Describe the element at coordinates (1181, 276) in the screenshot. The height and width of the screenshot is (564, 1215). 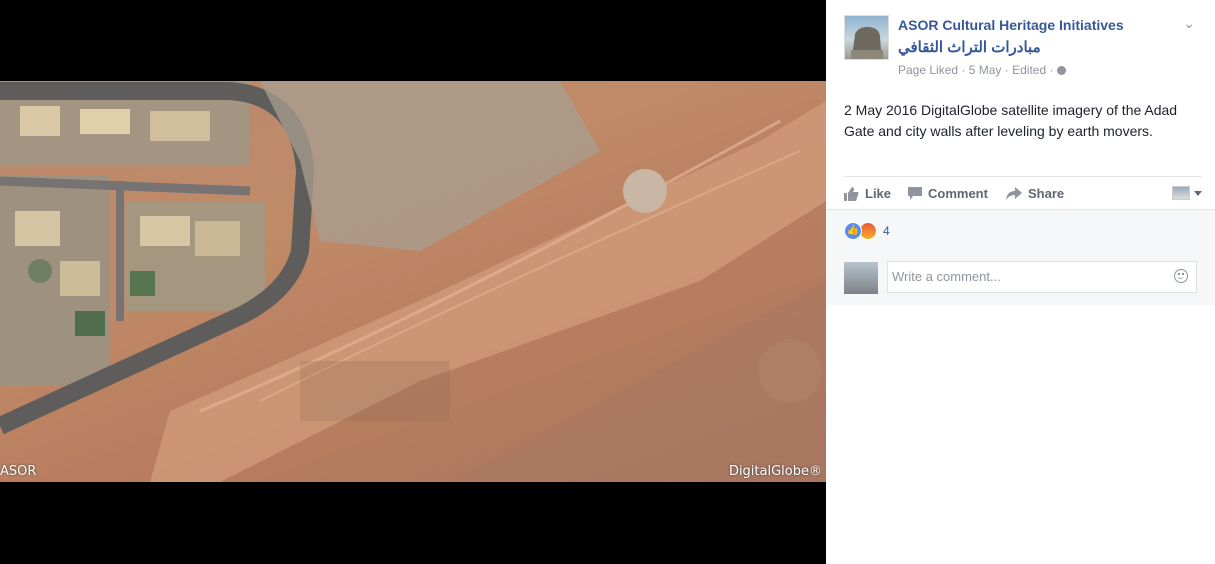
I see `smile-icon` at that location.